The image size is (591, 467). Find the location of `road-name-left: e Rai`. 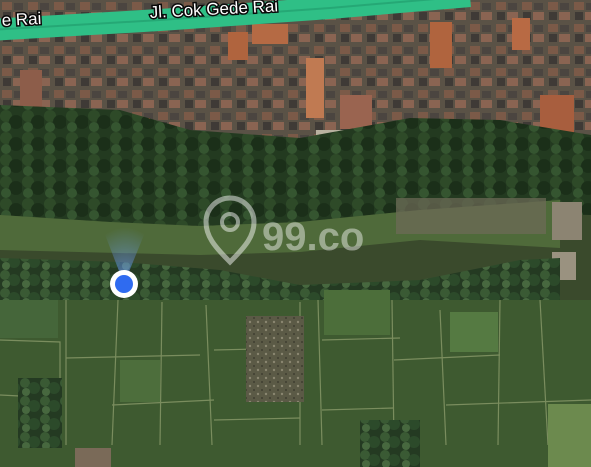

road-name-left: e Rai is located at coordinates (21, 19).